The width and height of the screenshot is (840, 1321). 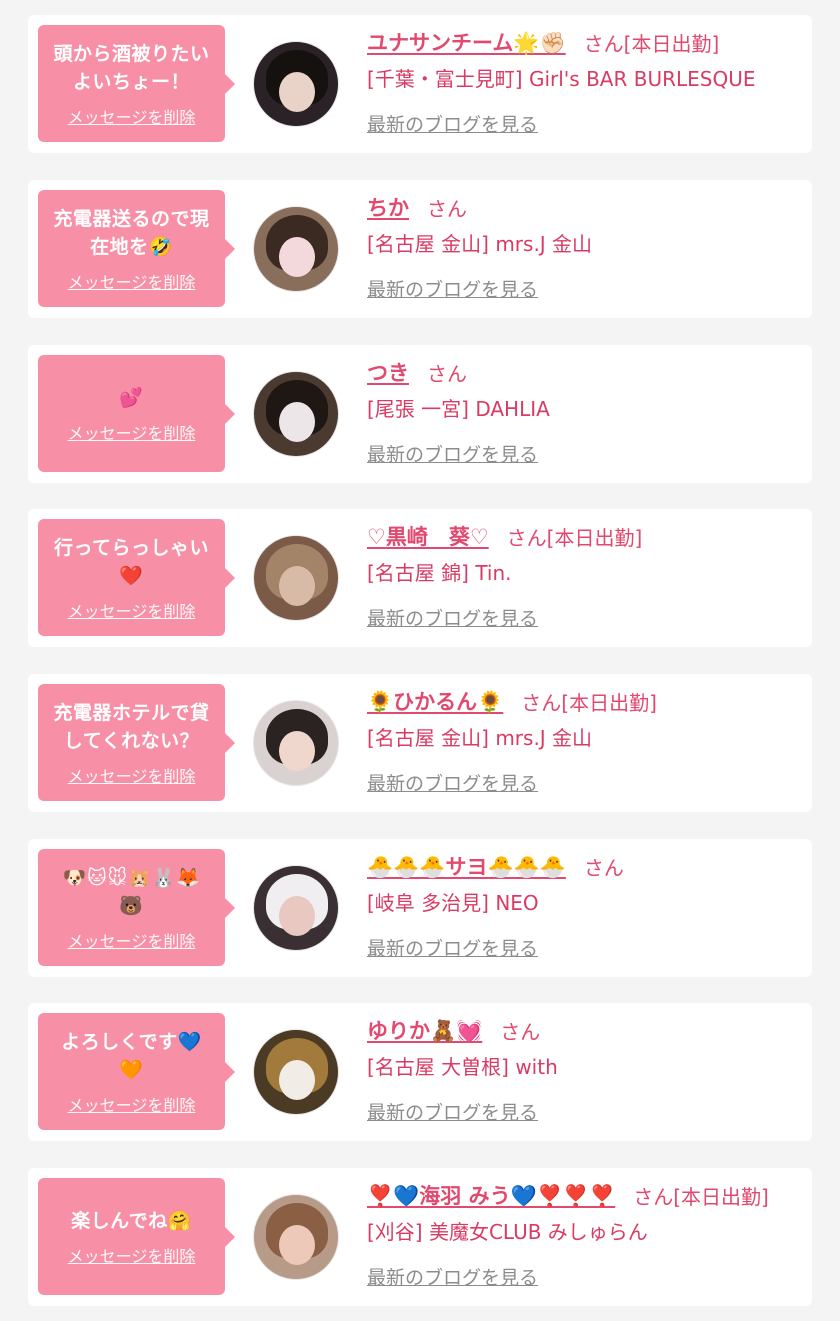 I want to click on shop-label: [千葉・富士見町] Girl's BAR BURLESQUE, so click(x=561, y=79).